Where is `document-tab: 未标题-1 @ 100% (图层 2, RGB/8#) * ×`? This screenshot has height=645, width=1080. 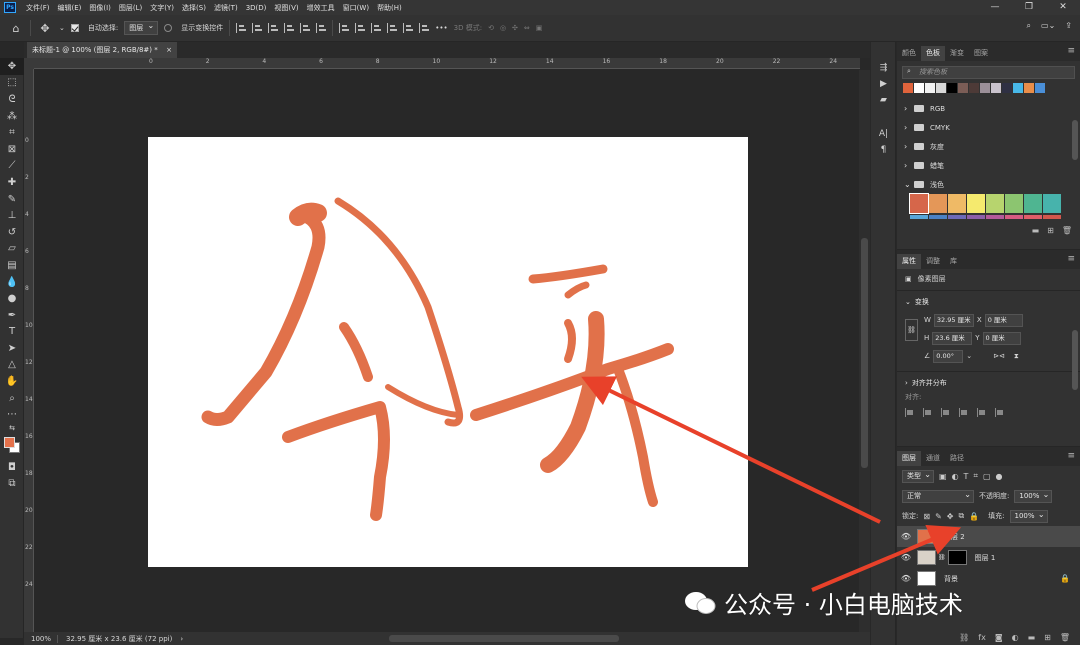 document-tab: 未标题-1 @ 100% (图层 2, RGB/8#) * × is located at coordinates (102, 50).